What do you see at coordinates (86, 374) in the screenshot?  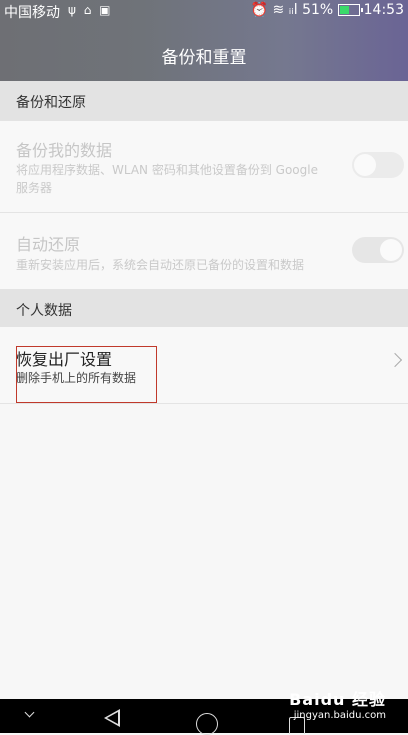 I see `highlight-box` at bounding box center [86, 374].